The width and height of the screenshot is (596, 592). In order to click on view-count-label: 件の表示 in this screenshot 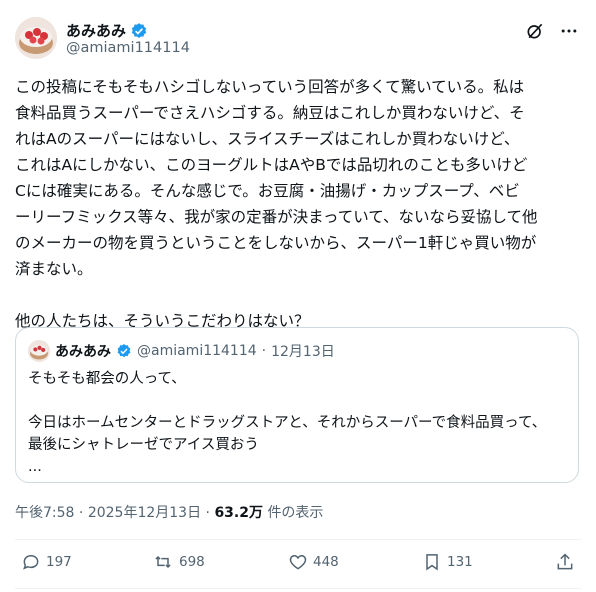, I will do `click(295, 513)`.